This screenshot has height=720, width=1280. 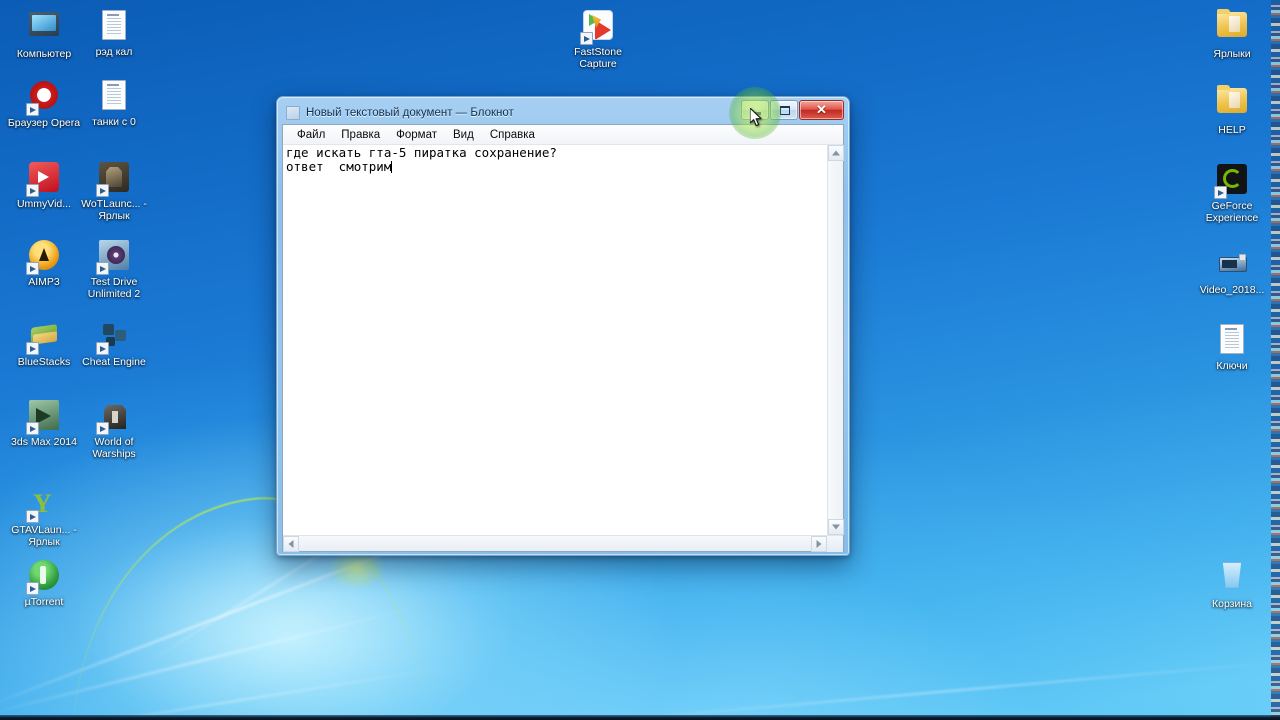 I want to click on minimize-icon, so click(x=755, y=113).